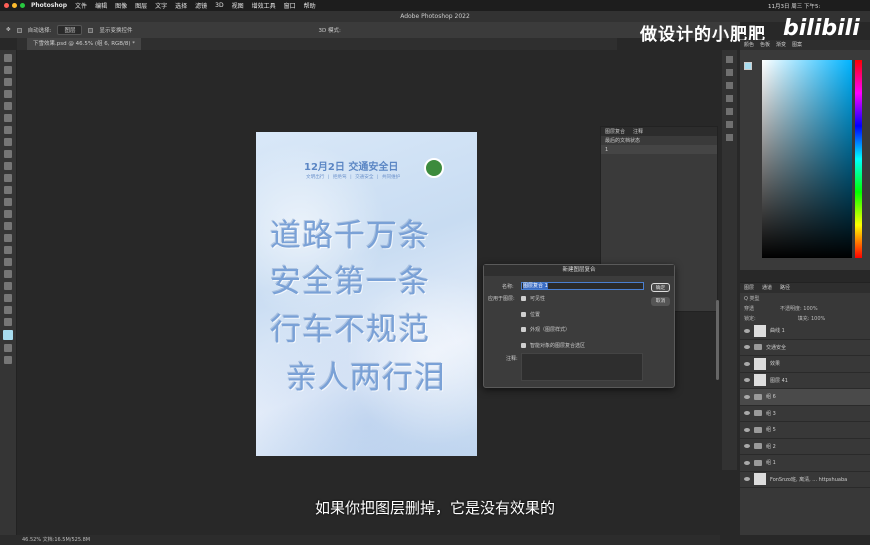 The image size is (870, 545). What do you see at coordinates (660, 301) in the screenshot?
I see `cancel-button: 取消` at bounding box center [660, 301].